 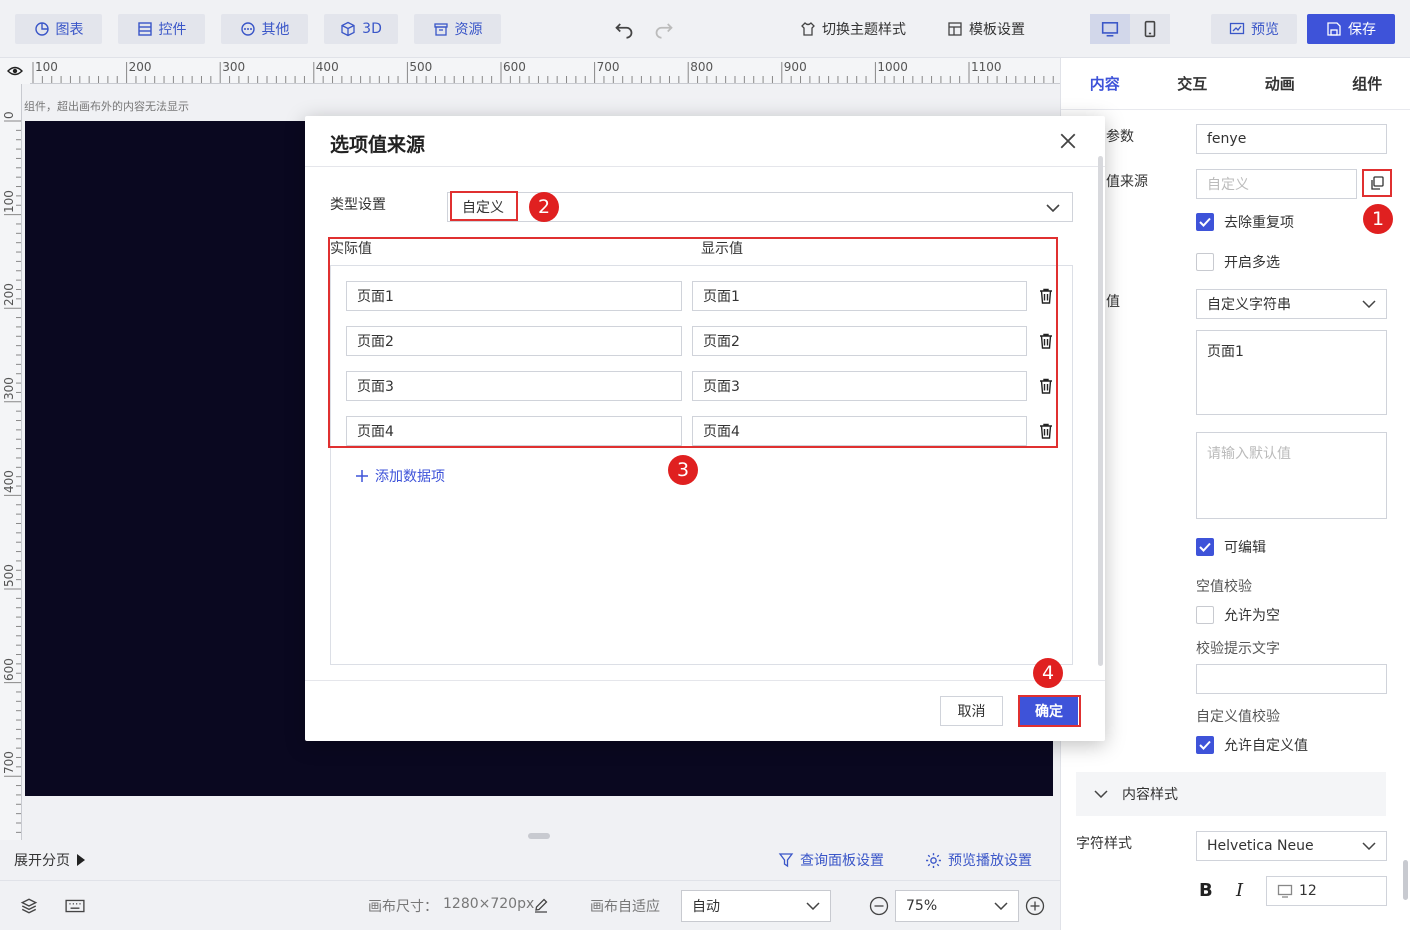 I want to click on dedupe-label: 去除重复项, so click(x=1259, y=223).